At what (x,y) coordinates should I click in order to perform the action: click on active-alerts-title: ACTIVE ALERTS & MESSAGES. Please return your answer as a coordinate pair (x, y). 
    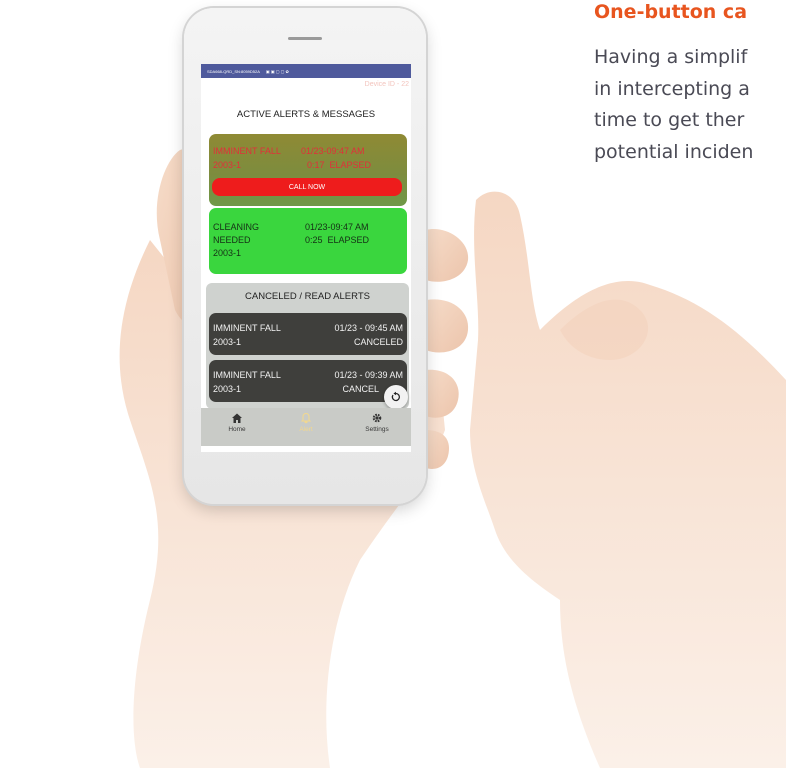
    Looking at the image, I should click on (306, 114).